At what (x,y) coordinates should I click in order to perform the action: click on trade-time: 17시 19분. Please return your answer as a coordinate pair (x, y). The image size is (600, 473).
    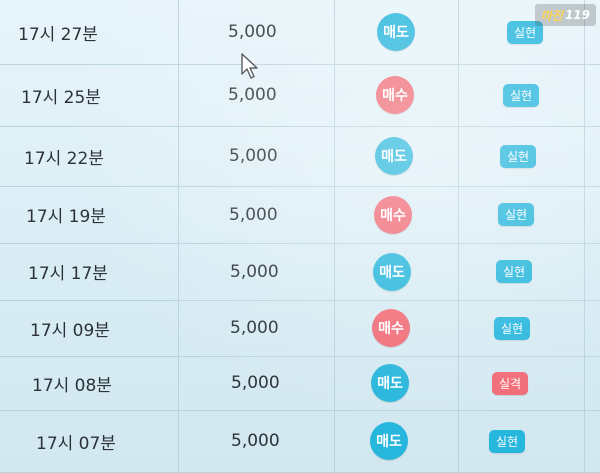
    Looking at the image, I should click on (66, 217).